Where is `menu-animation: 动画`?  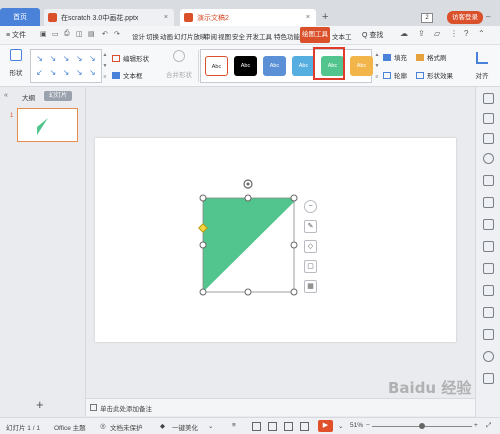 menu-animation: 动画 is located at coordinates (166, 36).